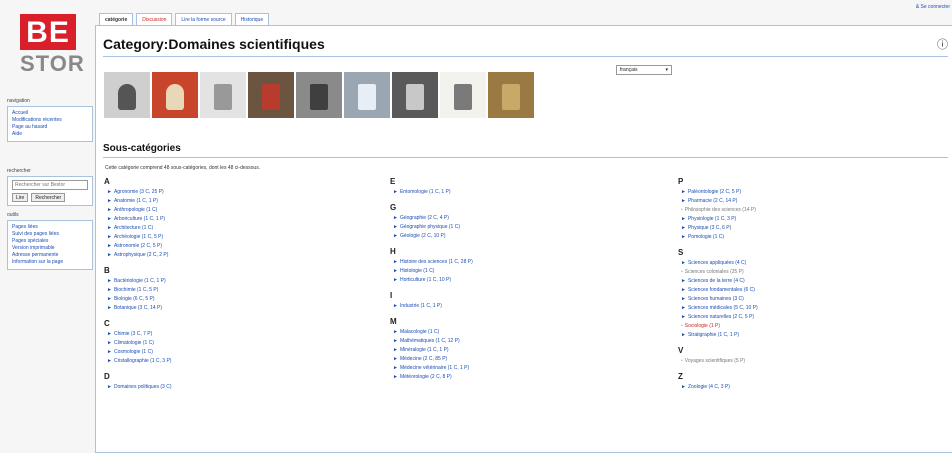  What do you see at coordinates (52, 46) in the screenshot?
I see `bestor-logo: BE STOR` at bounding box center [52, 46].